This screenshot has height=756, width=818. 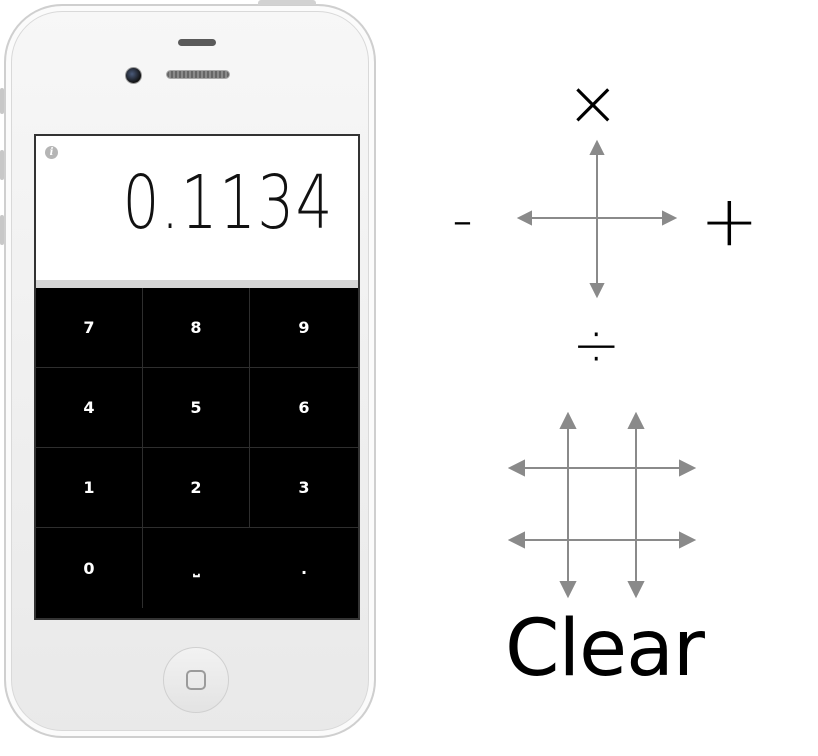 I want to click on four-way-arrows-icon, so click(x=597, y=219).